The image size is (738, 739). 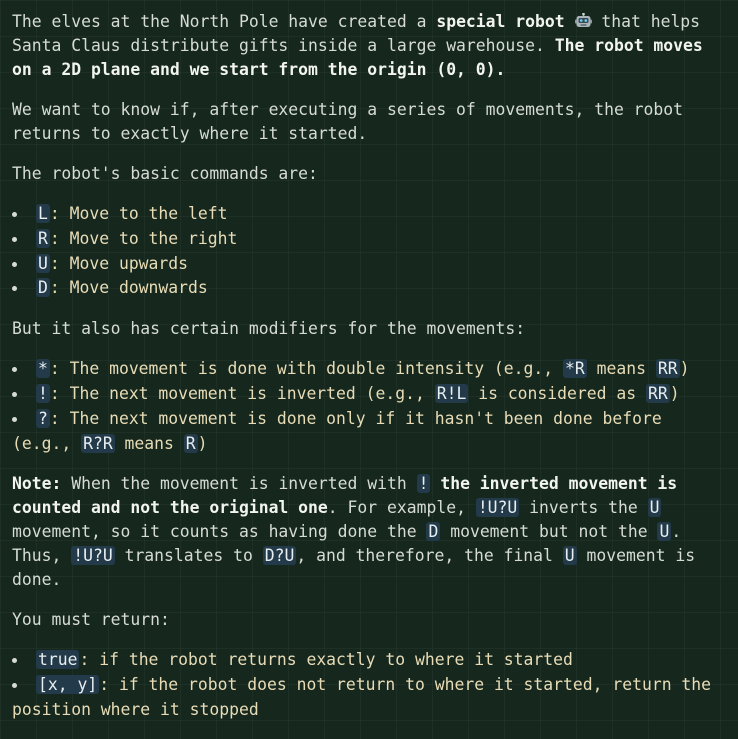 What do you see at coordinates (500, 21) in the screenshot?
I see `intro-bold-special-robot: special robot` at bounding box center [500, 21].